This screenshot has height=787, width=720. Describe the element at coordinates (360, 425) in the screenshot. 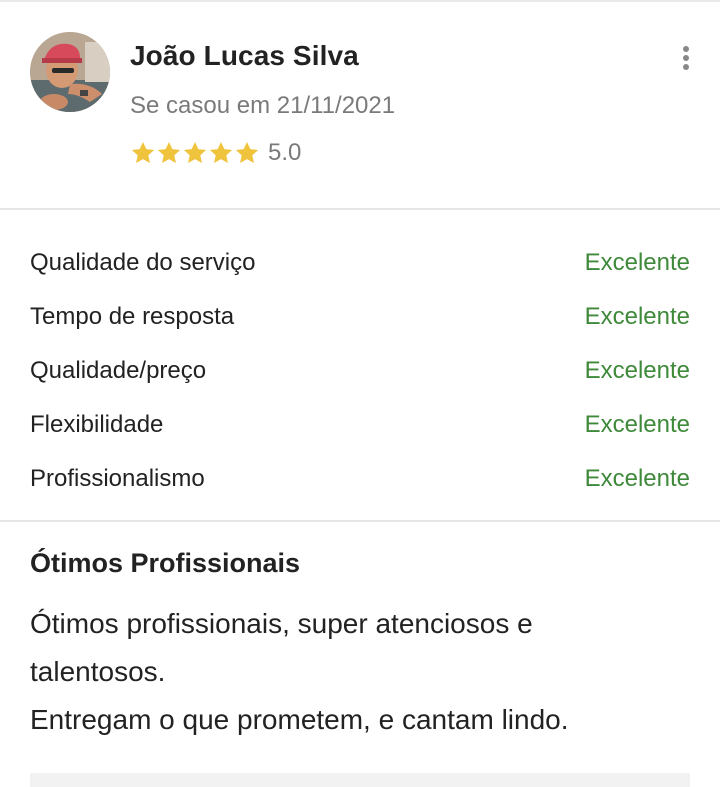

I see `rating-item-flexibility: Flexibilidade Excelente` at that location.